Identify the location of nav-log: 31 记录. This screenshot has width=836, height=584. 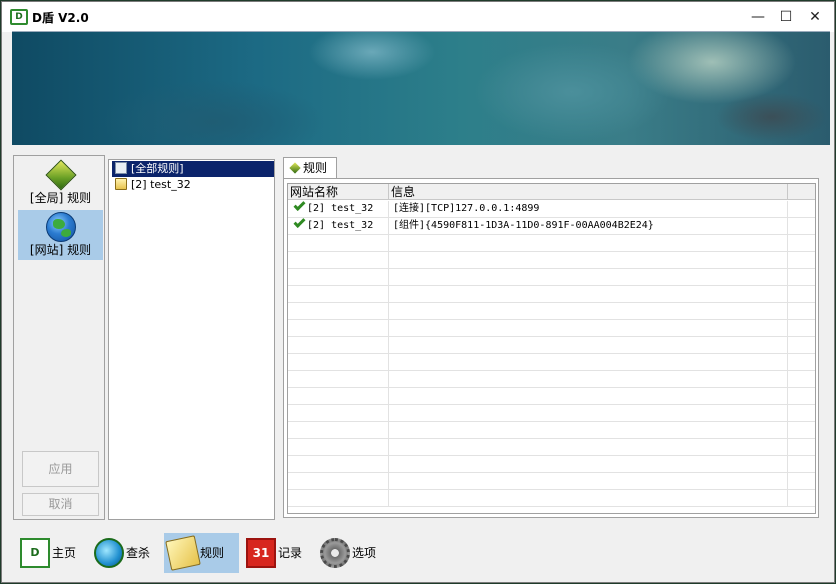
(274, 553).